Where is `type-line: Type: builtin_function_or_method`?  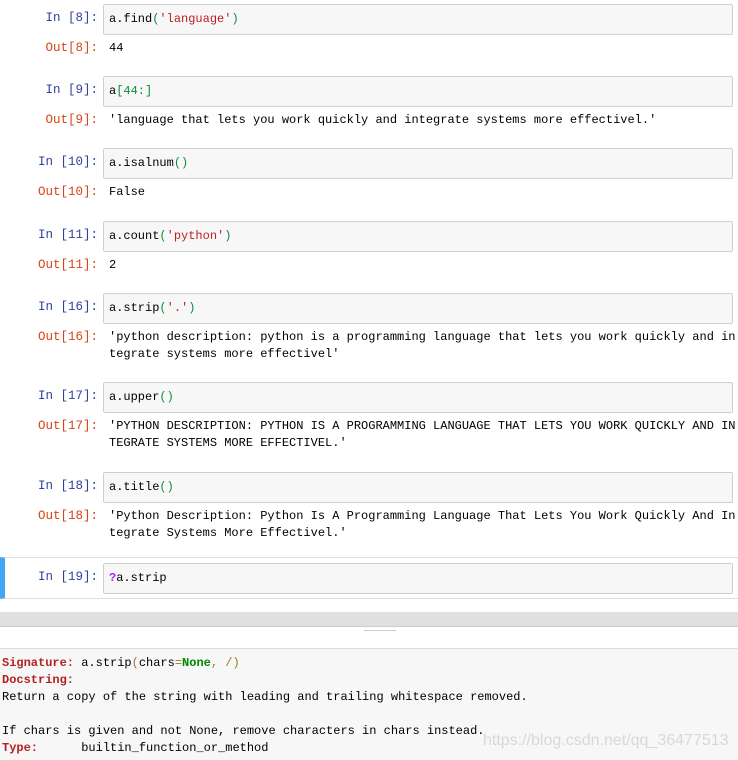 type-line: Type: builtin_function_or_method is located at coordinates (135, 748).